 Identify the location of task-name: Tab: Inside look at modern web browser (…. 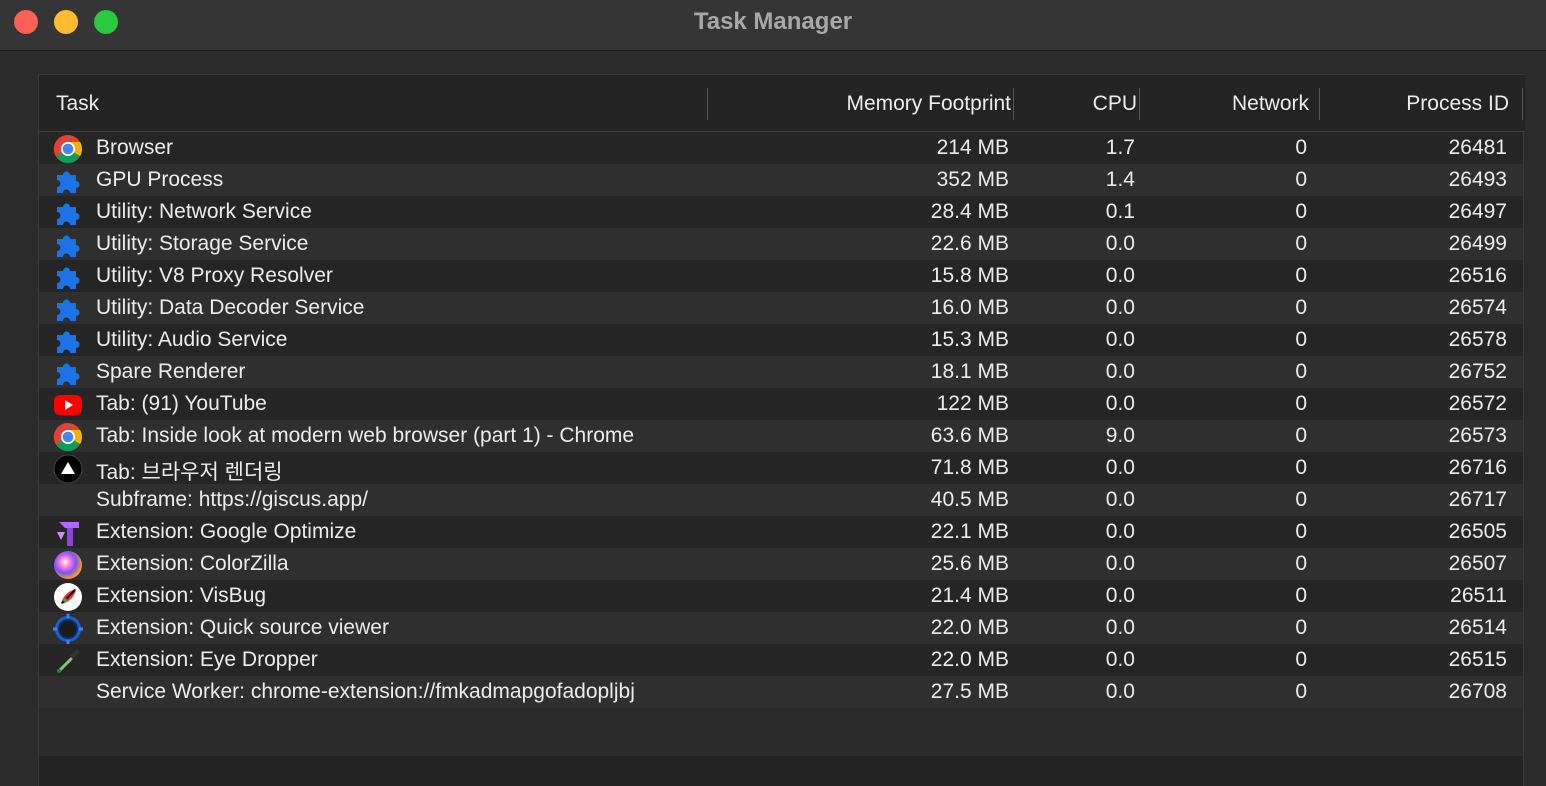
(365, 435).